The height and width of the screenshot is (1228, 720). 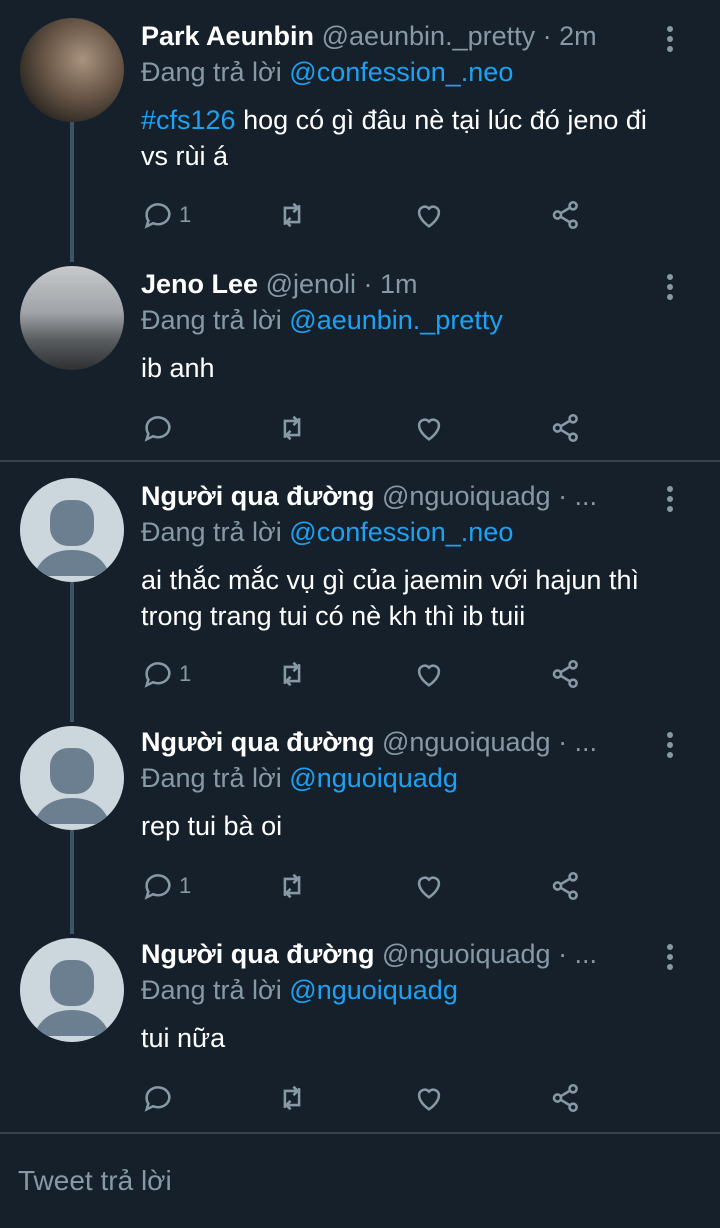 I want to click on replying-to: Đang trả lời @aeunbin._pretty, so click(x=322, y=320).